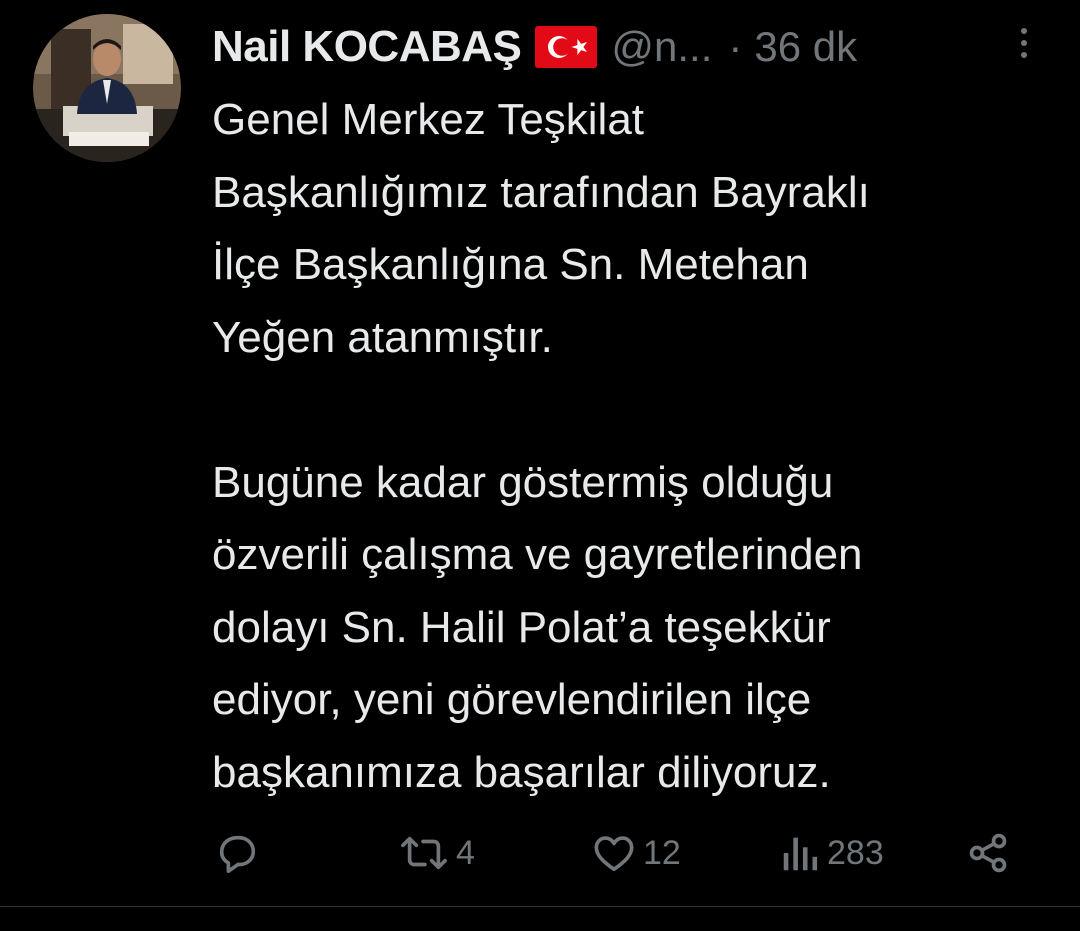  Describe the element at coordinates (534, 47) in the screenshot. I see `tweet-header: Nail KOCABAŞ @n... · 36 dk` at that location.